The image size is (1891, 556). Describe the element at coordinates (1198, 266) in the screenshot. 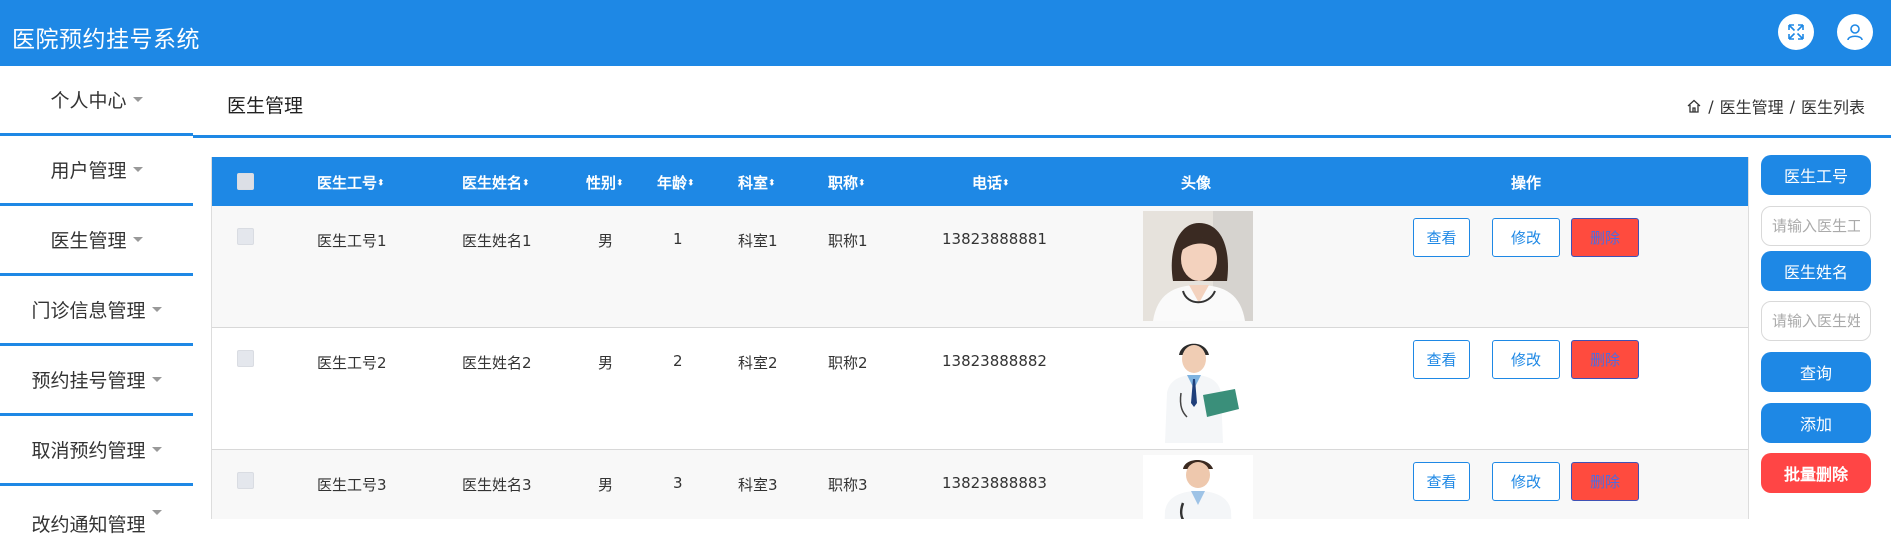

I see `doctor-avatar-female` at that location.